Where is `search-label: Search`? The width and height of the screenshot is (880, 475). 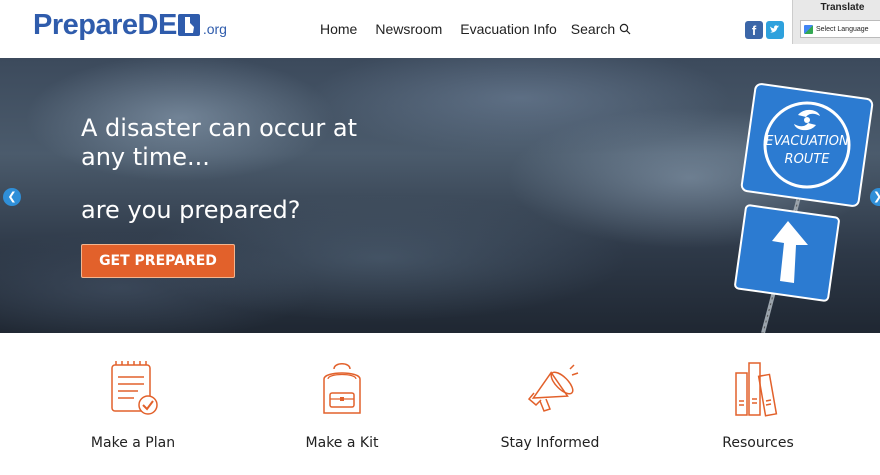
search-label: Search is located at coordinates (593, 29).